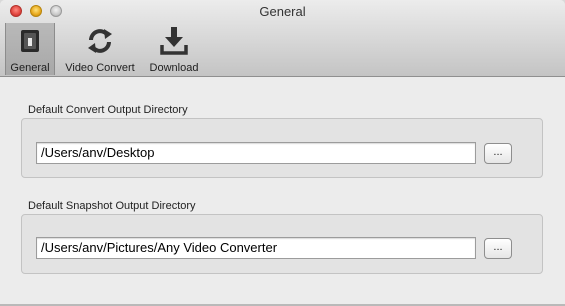 This screenshot has width=565, height=306. I want to click on toolbar-item-download: Download, so click(174, 49).